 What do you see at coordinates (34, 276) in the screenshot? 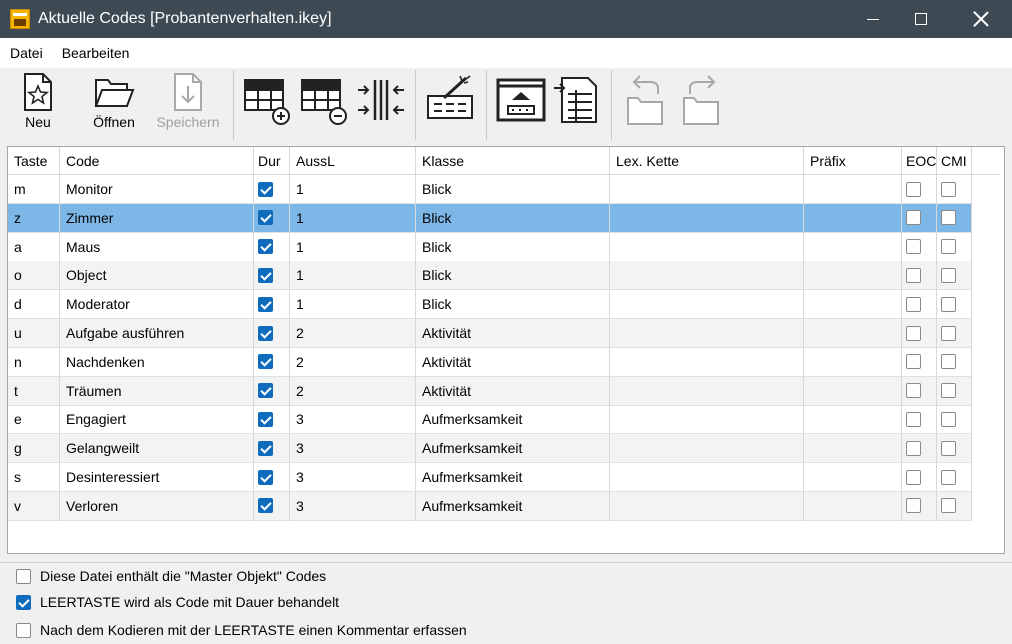
I see `cell-taste: o` at bounding box center [34, 276].